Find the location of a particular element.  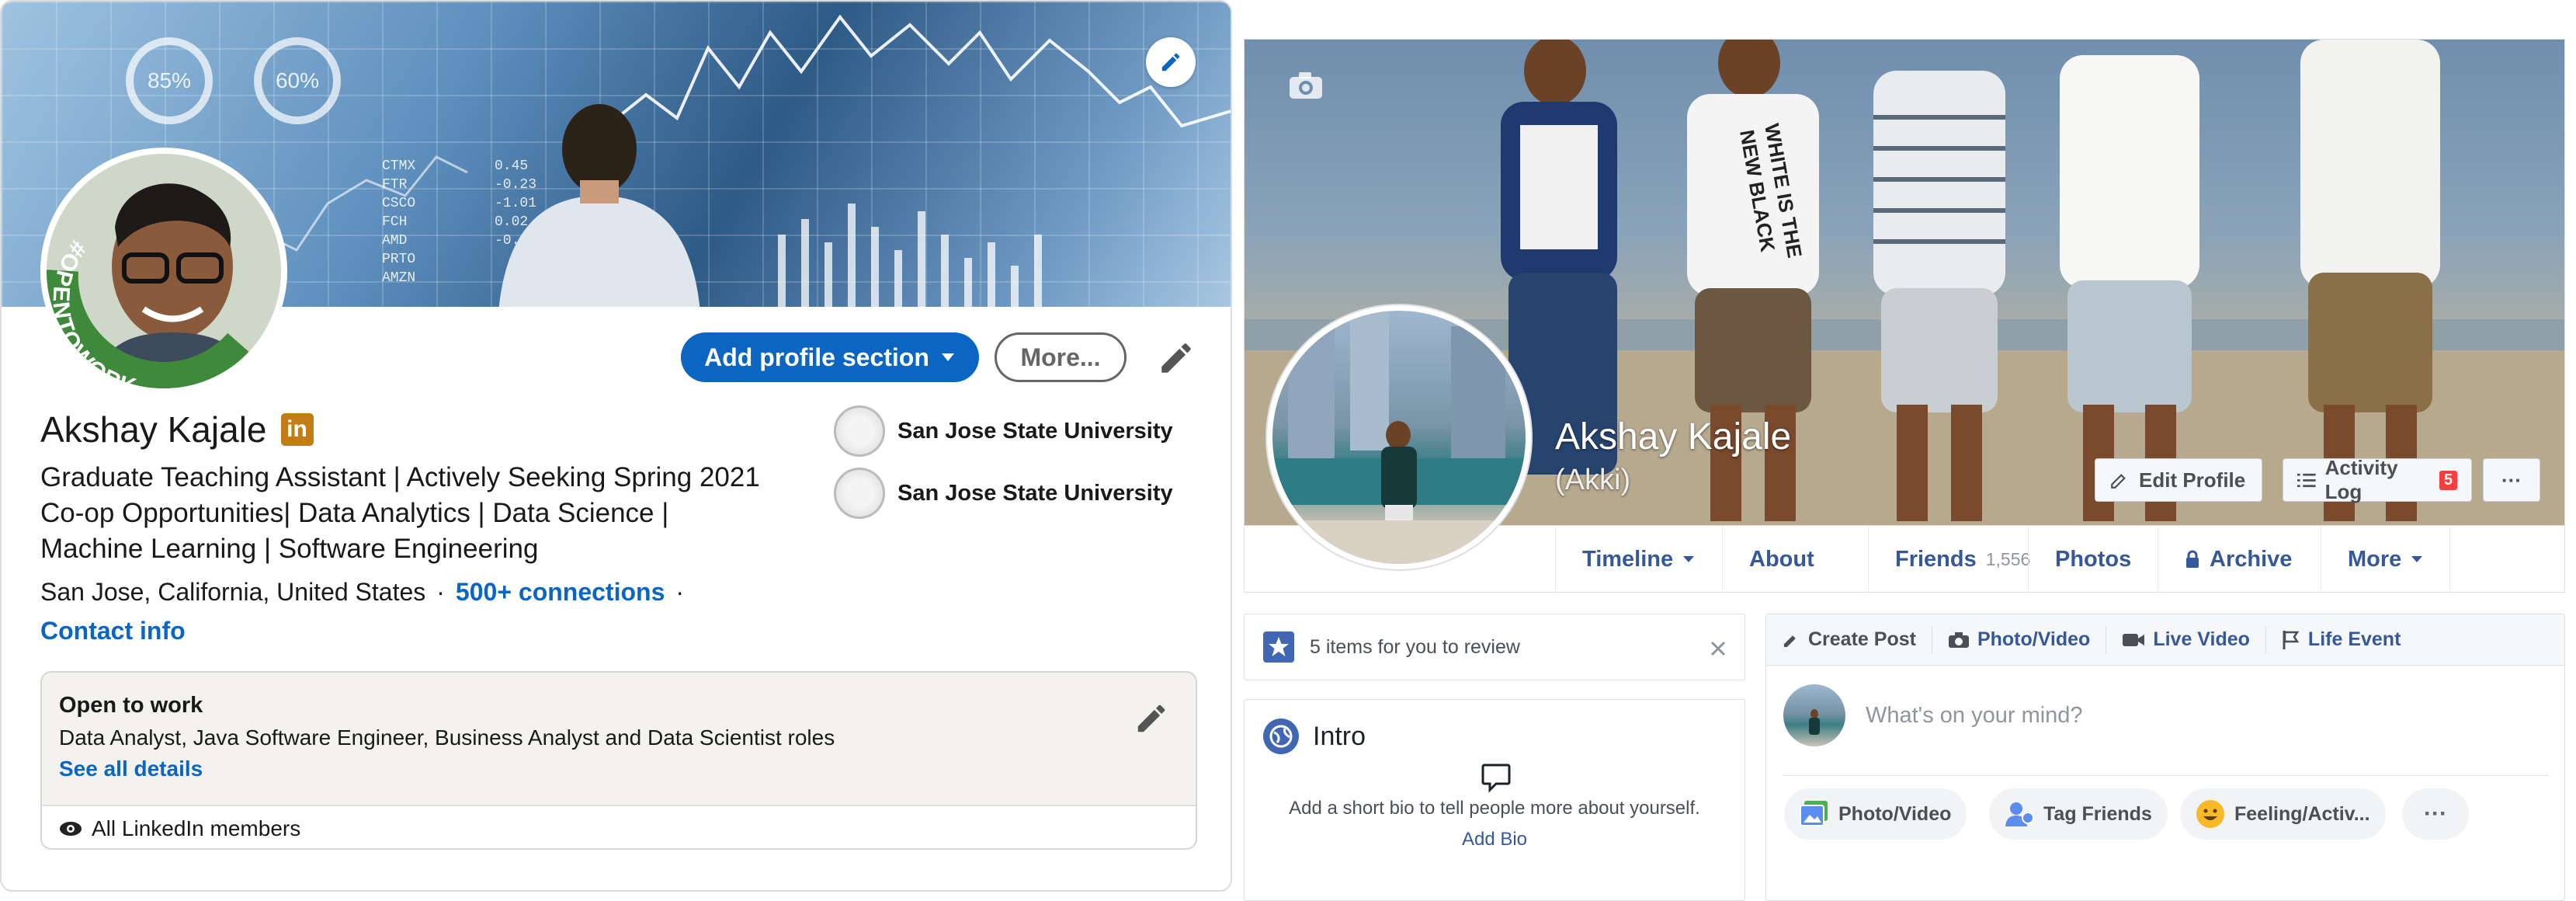

video-camera-icon is located at coordinates (2134, 639).